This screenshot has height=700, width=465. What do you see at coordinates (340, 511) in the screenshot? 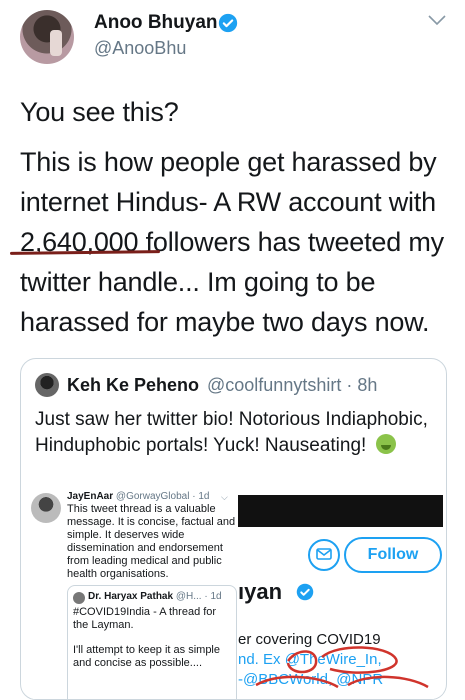
I see `profile-banner` at bounding box center [340, 511].